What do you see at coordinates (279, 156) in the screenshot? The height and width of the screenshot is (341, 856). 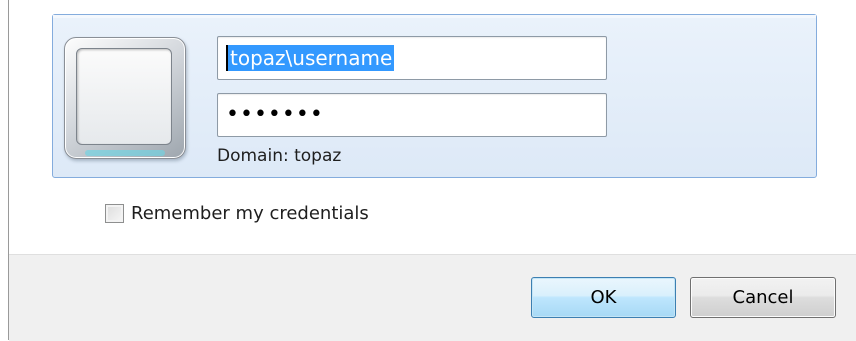 I see `domain-label: Domain: topaz` at bounding box center [279, 156].